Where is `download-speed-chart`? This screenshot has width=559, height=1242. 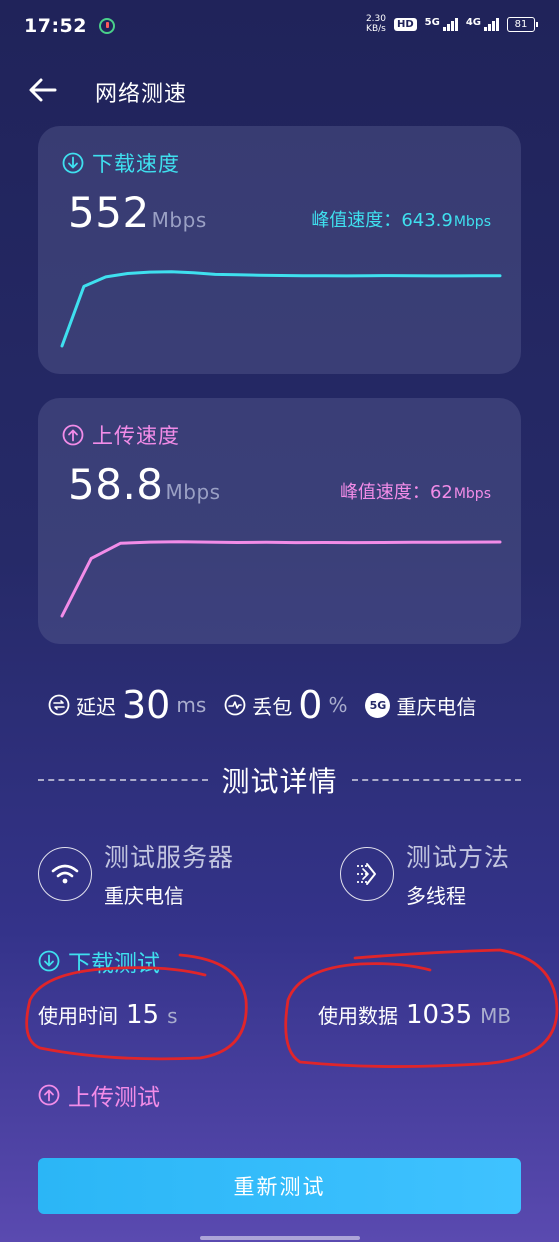
download-speed-chart is located at coordinates (281, 309).